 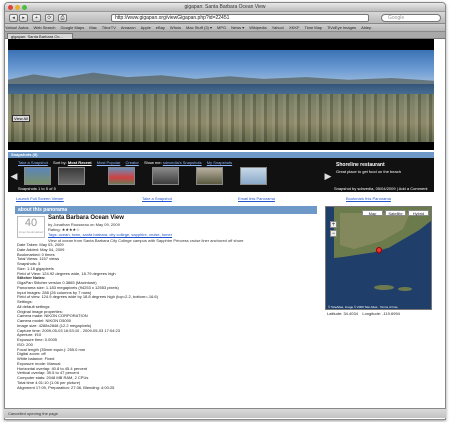 What do you see at coordinates (31, 232) in the screenshot?
I see `bookmark-count-label: times bookmarked` at bounding box center [31, 232].